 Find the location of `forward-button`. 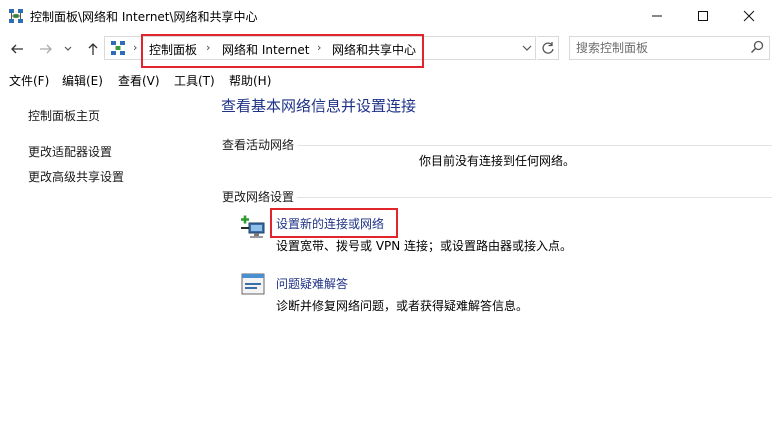

forward-button is located at coordinates (46, 49).